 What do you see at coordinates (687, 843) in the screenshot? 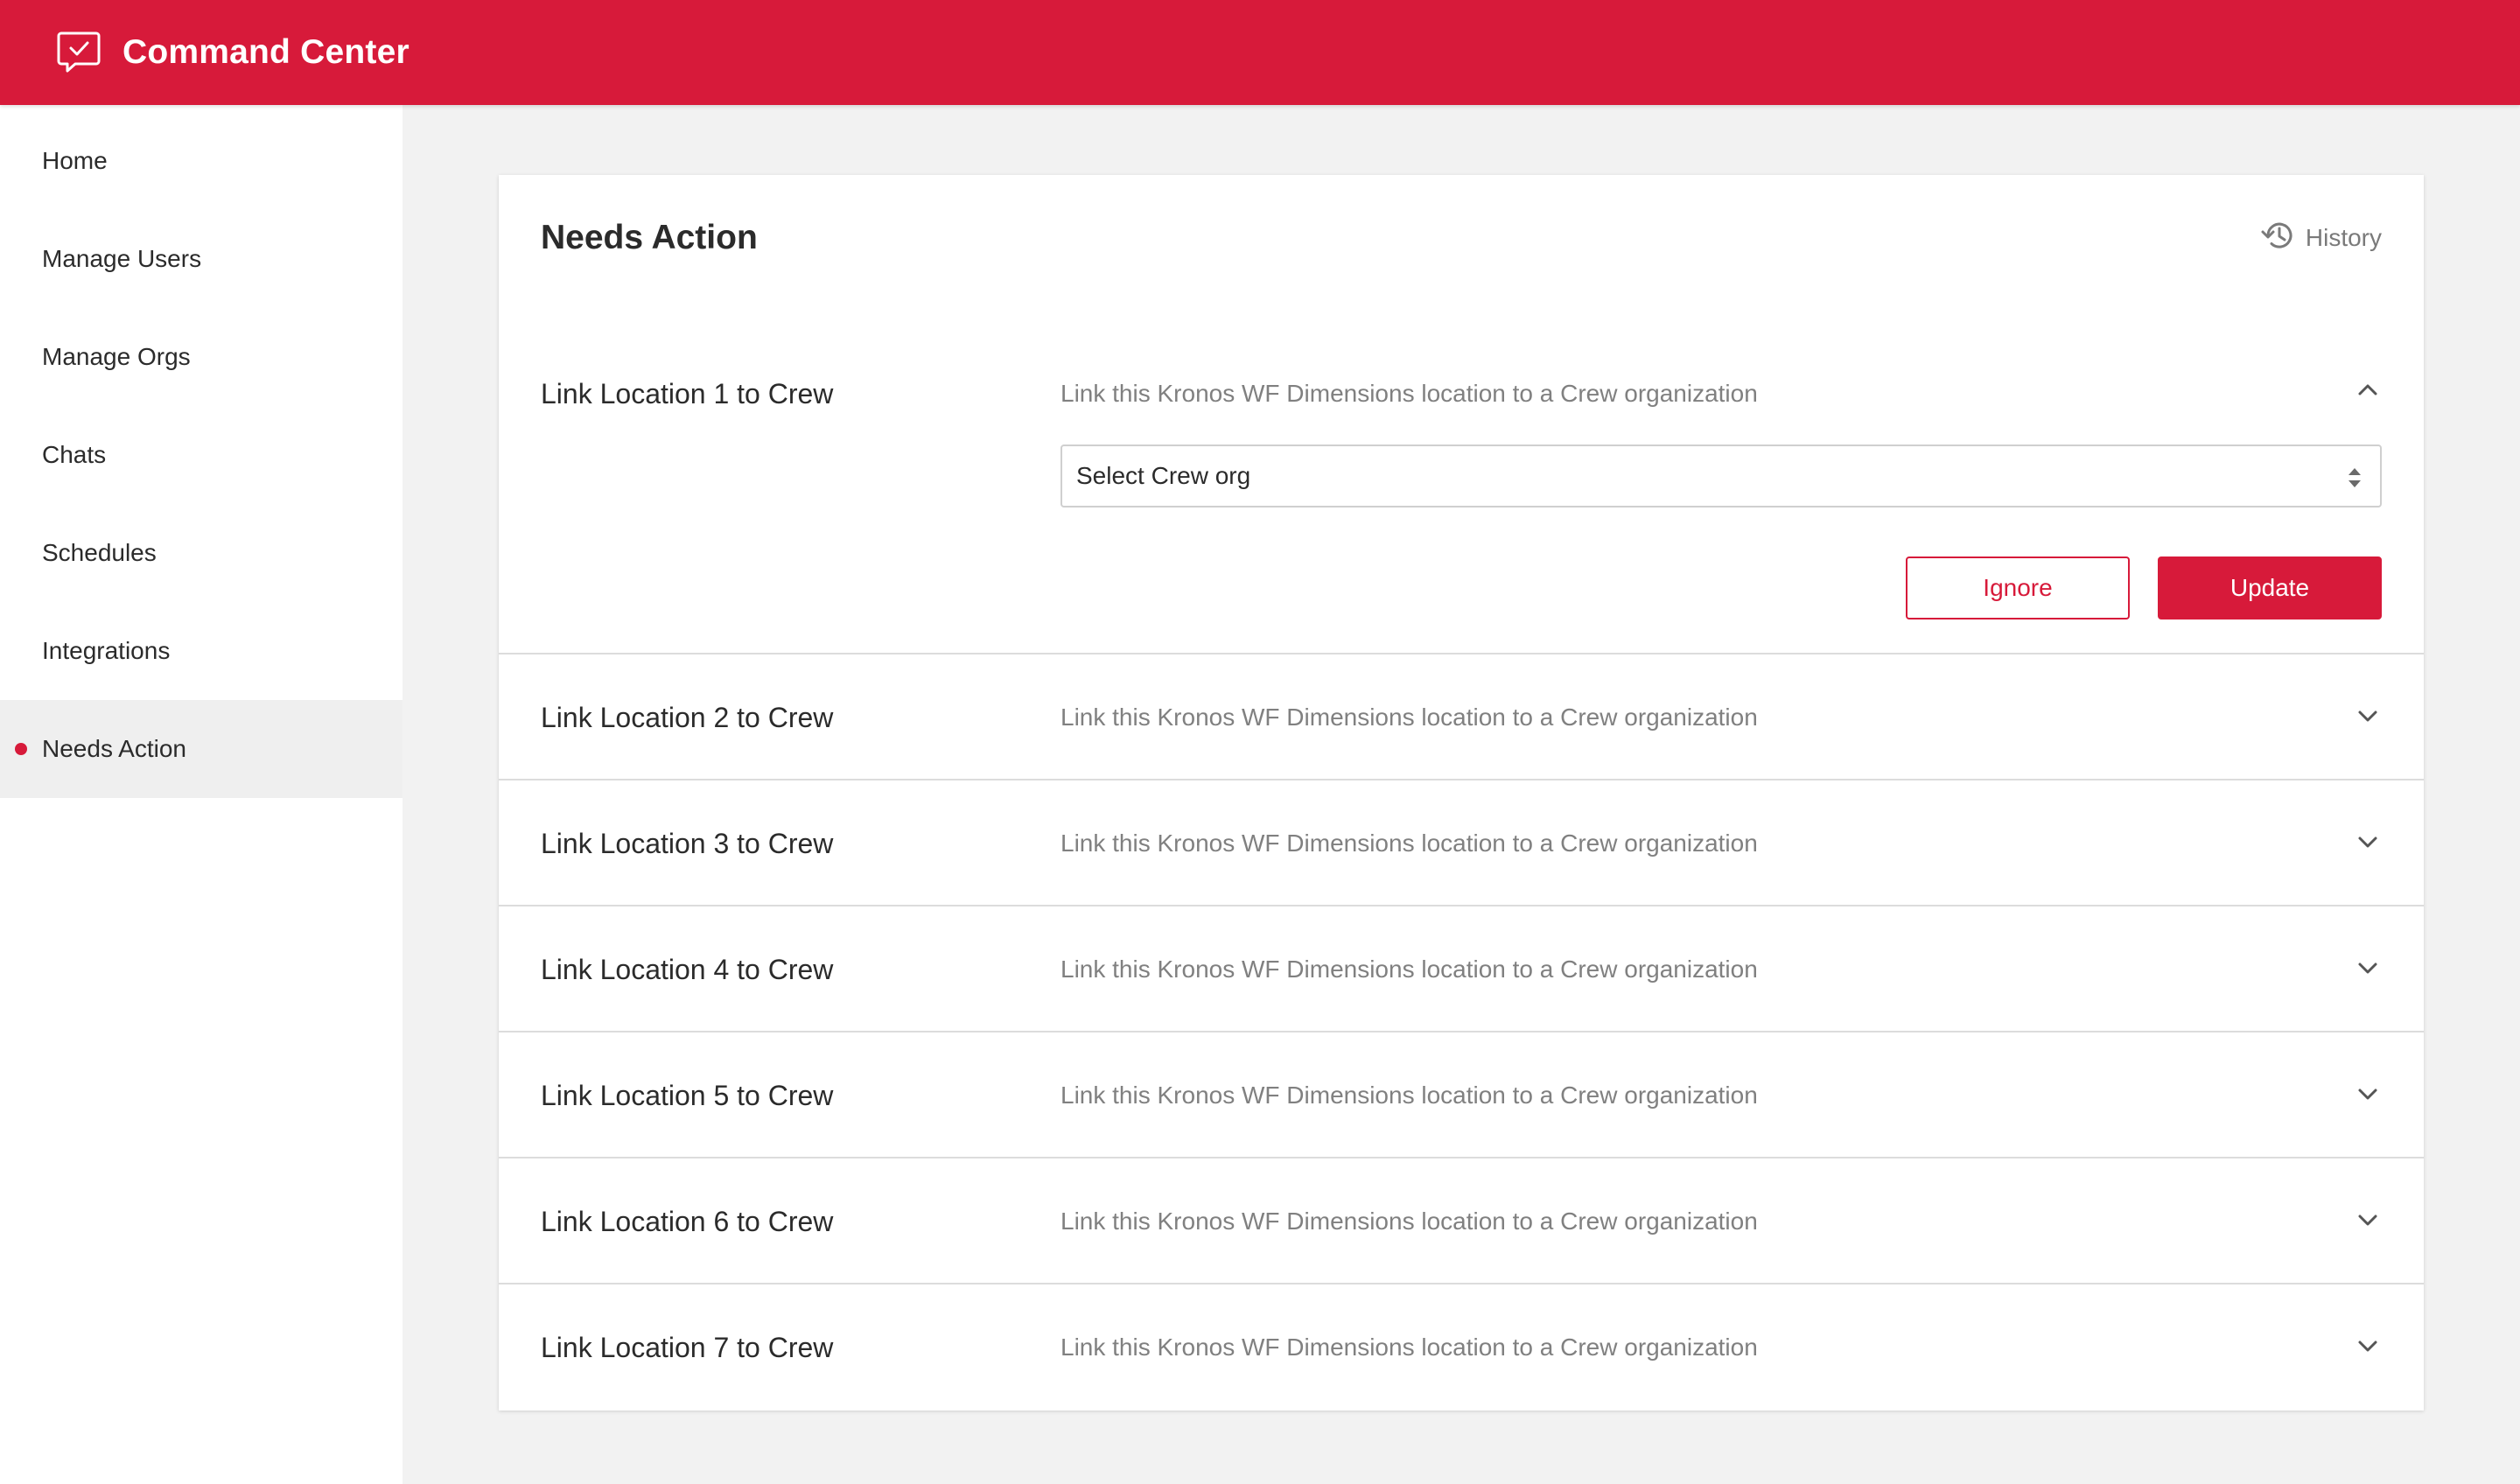
I see `row-title: Link Location 3 to Crew` at bounding box center [687, 843].